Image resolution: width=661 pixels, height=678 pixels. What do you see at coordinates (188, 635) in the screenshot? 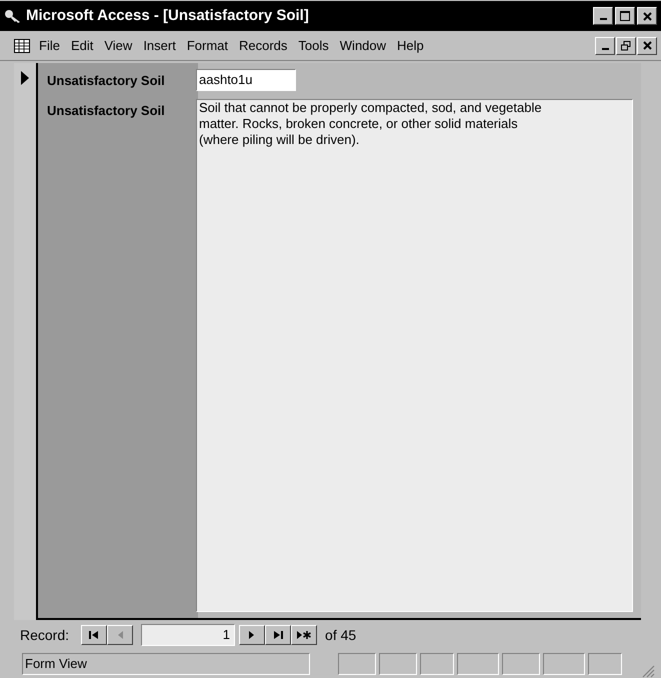
I see `record-number-field: 1` at bounding box center [188, 635].